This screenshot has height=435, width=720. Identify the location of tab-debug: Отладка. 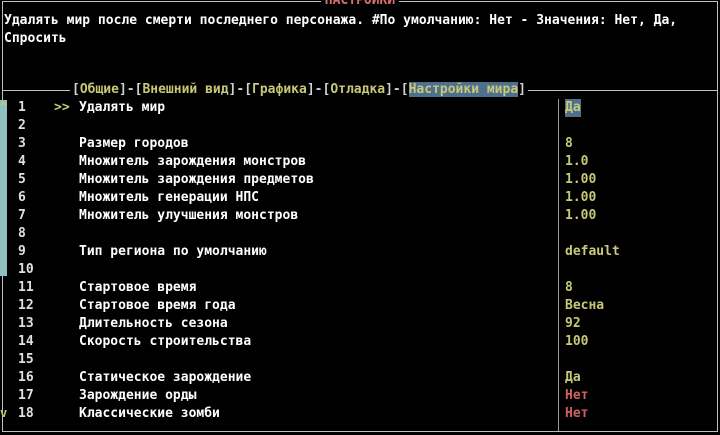
(357, 89).